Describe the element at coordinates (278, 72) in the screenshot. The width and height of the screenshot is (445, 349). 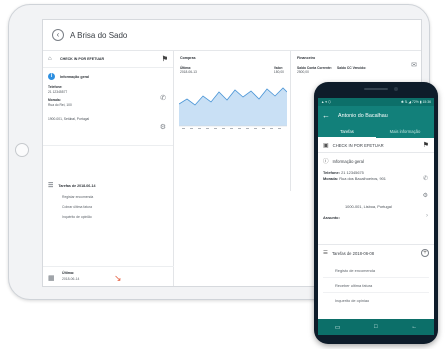
I see `compras-value-value: 180,00` at that location.